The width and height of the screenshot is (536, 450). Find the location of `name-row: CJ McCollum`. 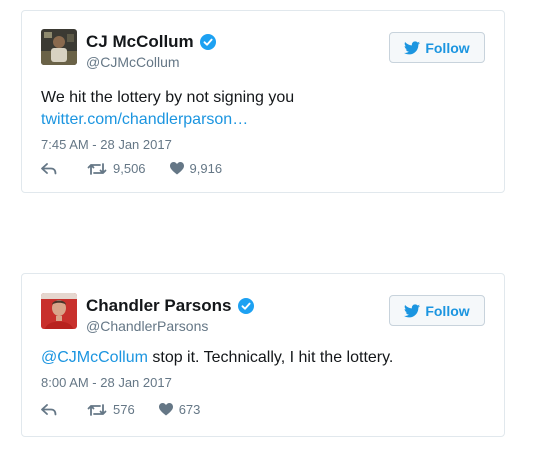

name-row: CJ McCollum is located at coordinates (151, 42).